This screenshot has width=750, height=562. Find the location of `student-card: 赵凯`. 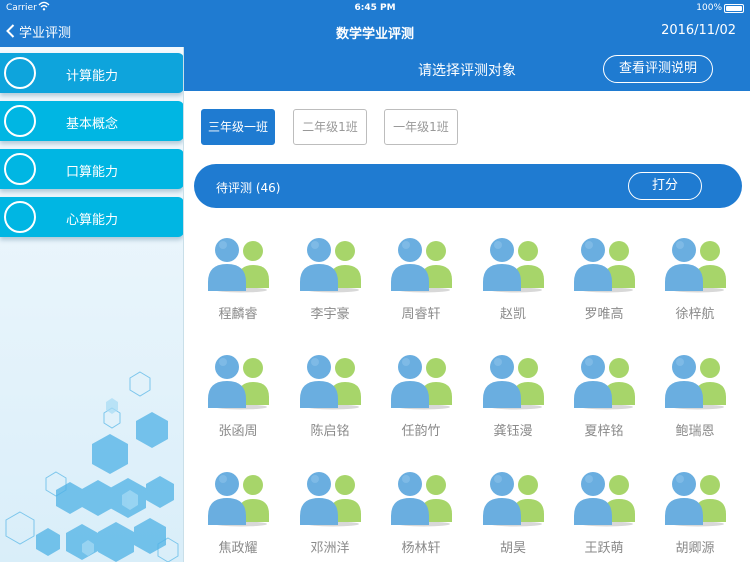

student-card: 赵凯 is located at coordinates (513, 280).